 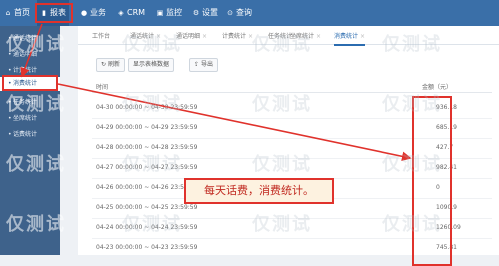 I want to click on tab-label: 坐席统计, so click(x=302, y=36).